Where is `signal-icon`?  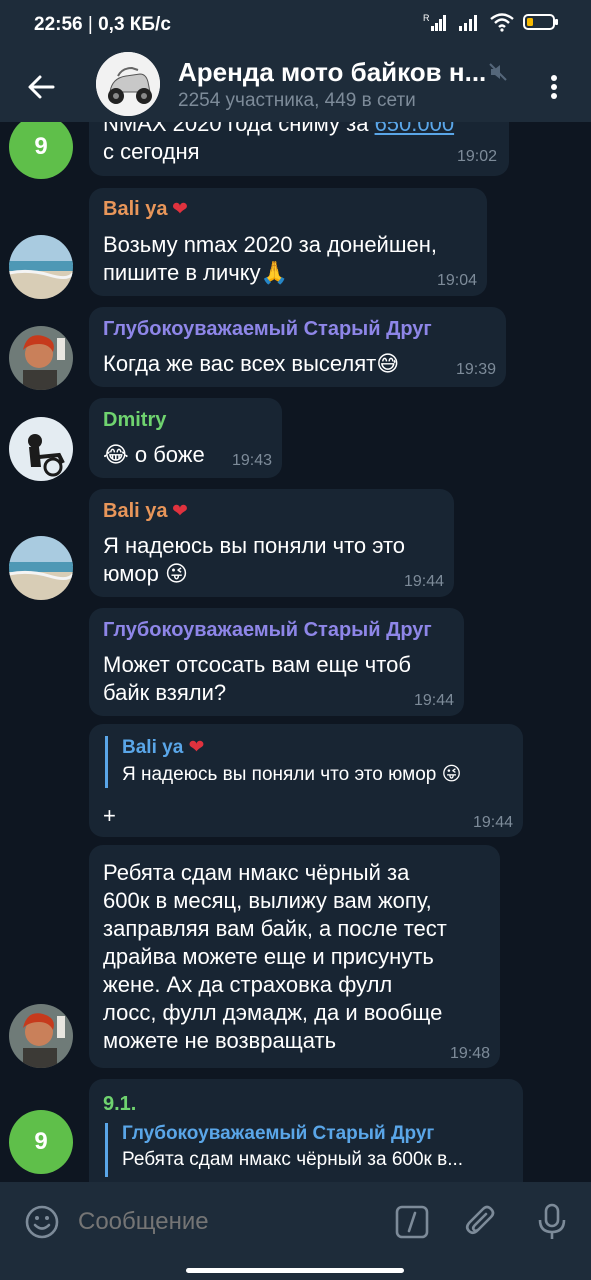 signal-icon is located at coordinates (468, 23).